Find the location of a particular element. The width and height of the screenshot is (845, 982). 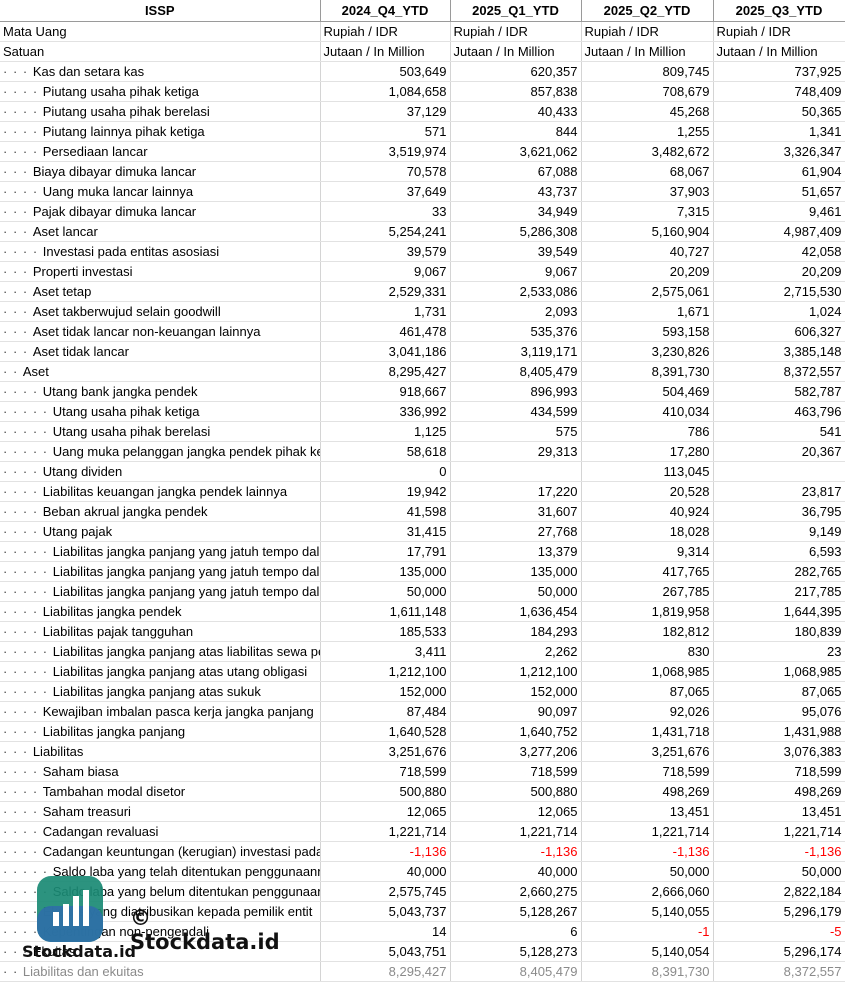

row-label: · · · · Piutang lainnya pihak ketiga is located at coordinates (160, 131).